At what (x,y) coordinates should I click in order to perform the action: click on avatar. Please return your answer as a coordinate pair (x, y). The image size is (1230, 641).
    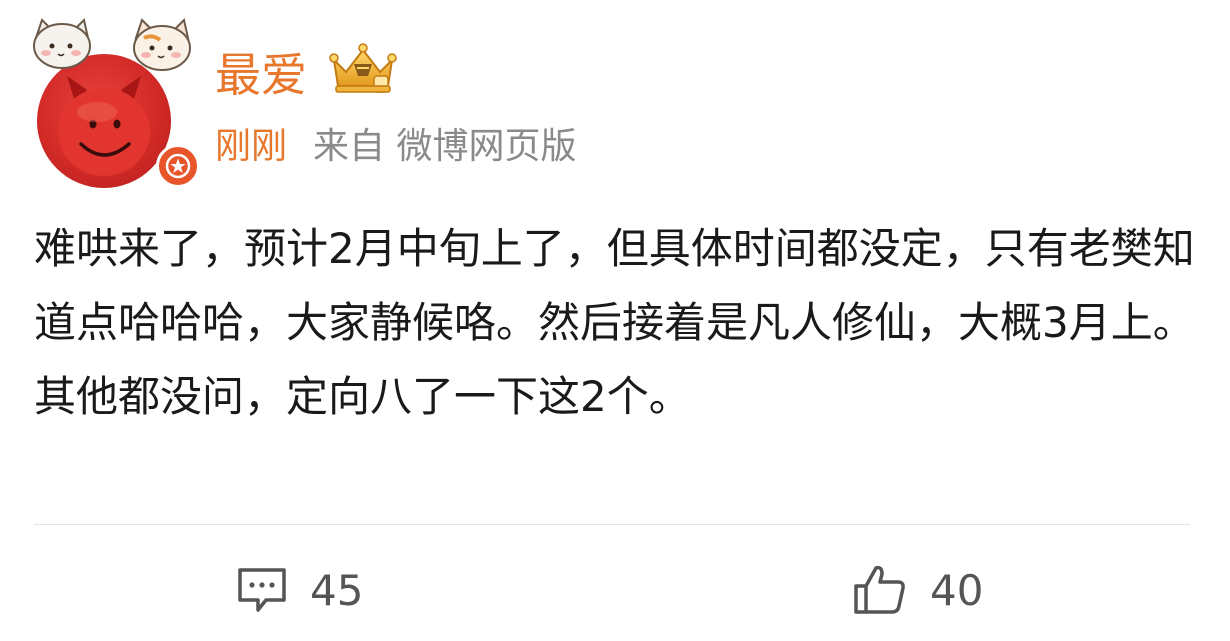
    Looking at the image, I should click on (116, 102).